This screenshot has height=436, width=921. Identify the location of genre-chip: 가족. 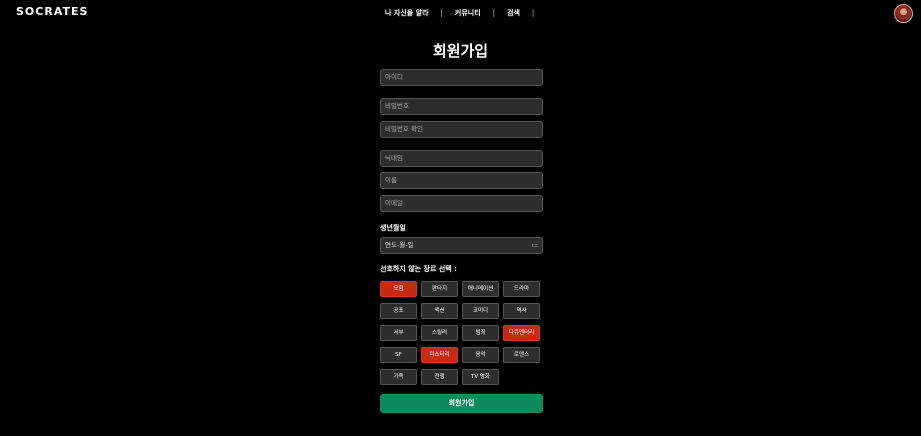
(398, 377).